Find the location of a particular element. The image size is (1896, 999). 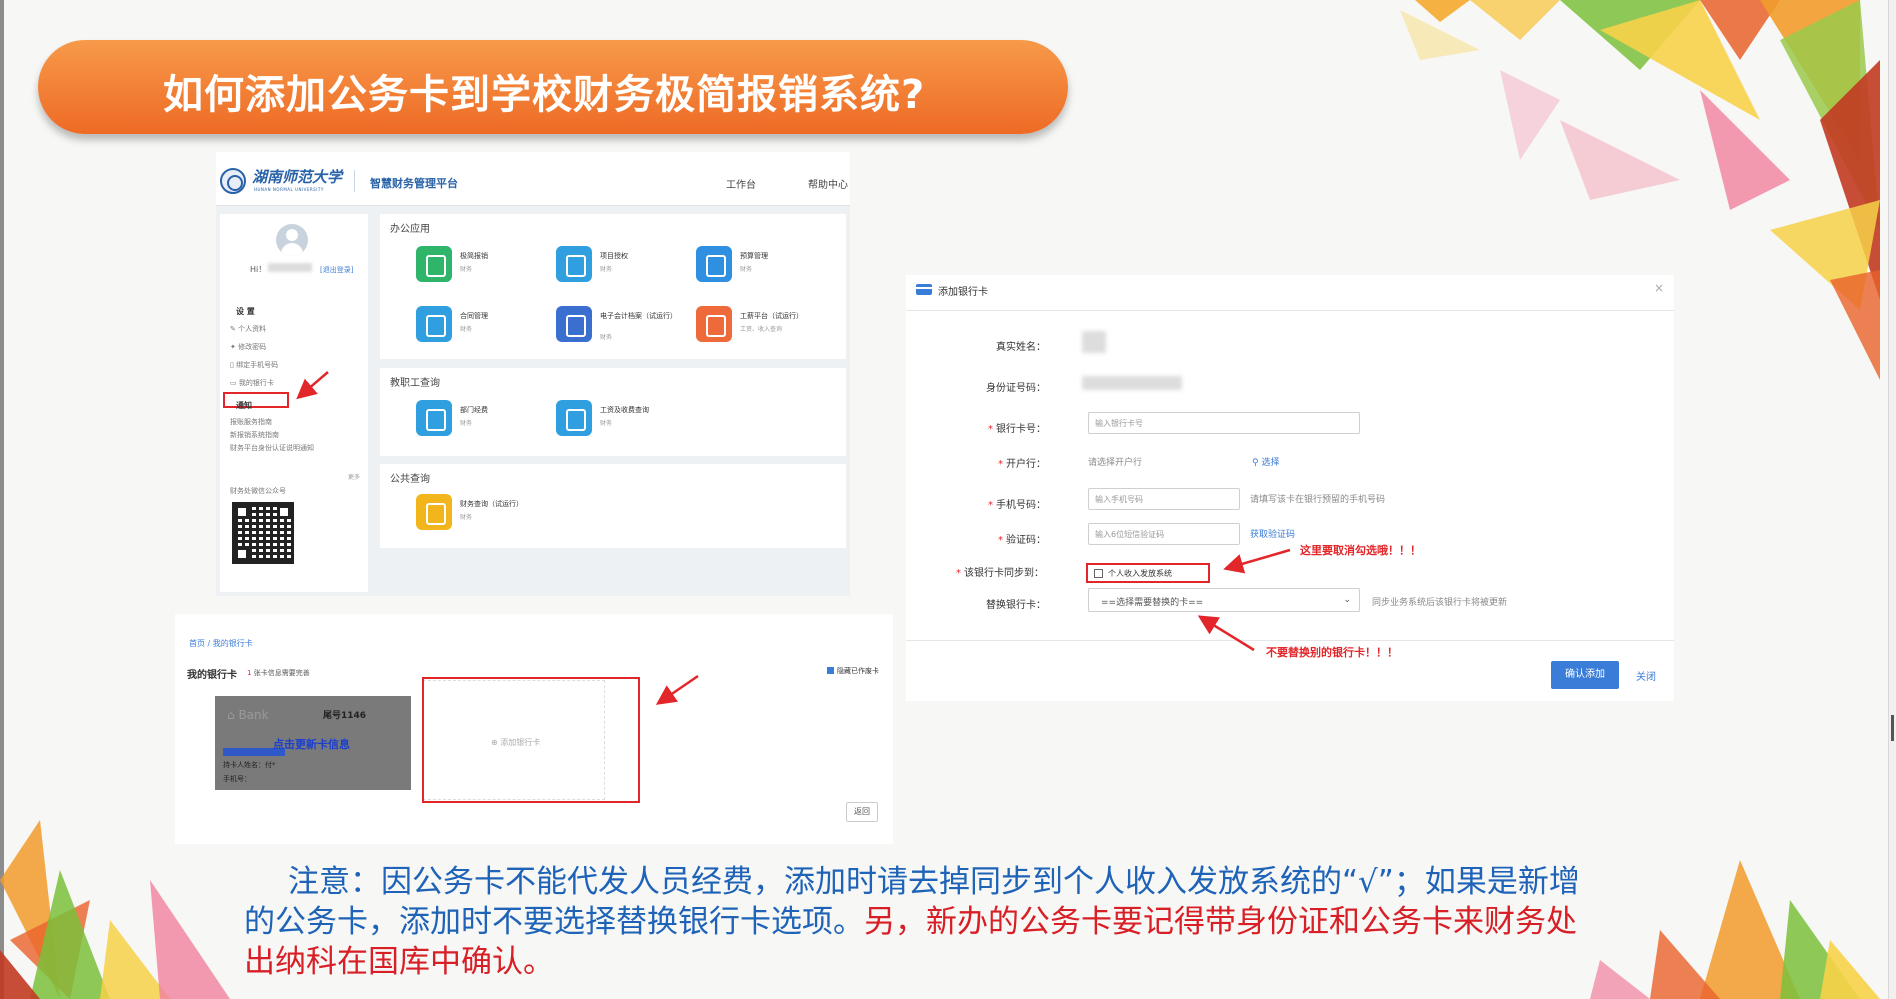

university-emblem-icon is located at coordinates (233, 181).